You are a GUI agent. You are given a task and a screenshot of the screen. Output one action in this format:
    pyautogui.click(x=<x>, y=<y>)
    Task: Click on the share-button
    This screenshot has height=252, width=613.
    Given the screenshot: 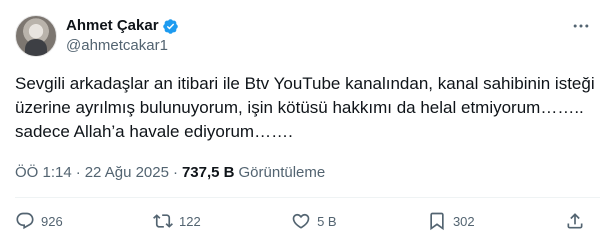 What is the action you would take?
    pyautogui.click(x=575, y=222)
    